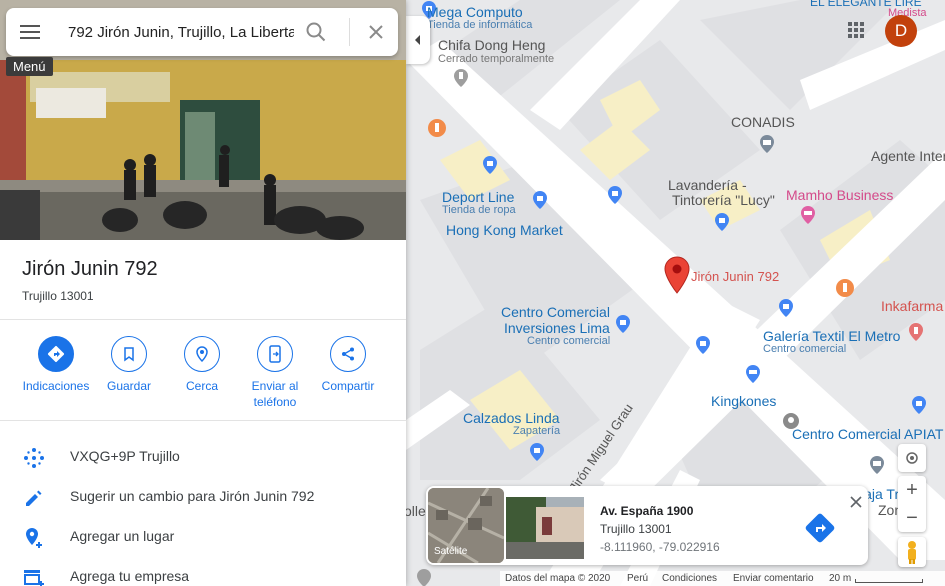 This screenshot has height=586, width=945. Describe the element at coordinates (877, 465) in the screenshot. I see `poi-atm-icon` at that location.